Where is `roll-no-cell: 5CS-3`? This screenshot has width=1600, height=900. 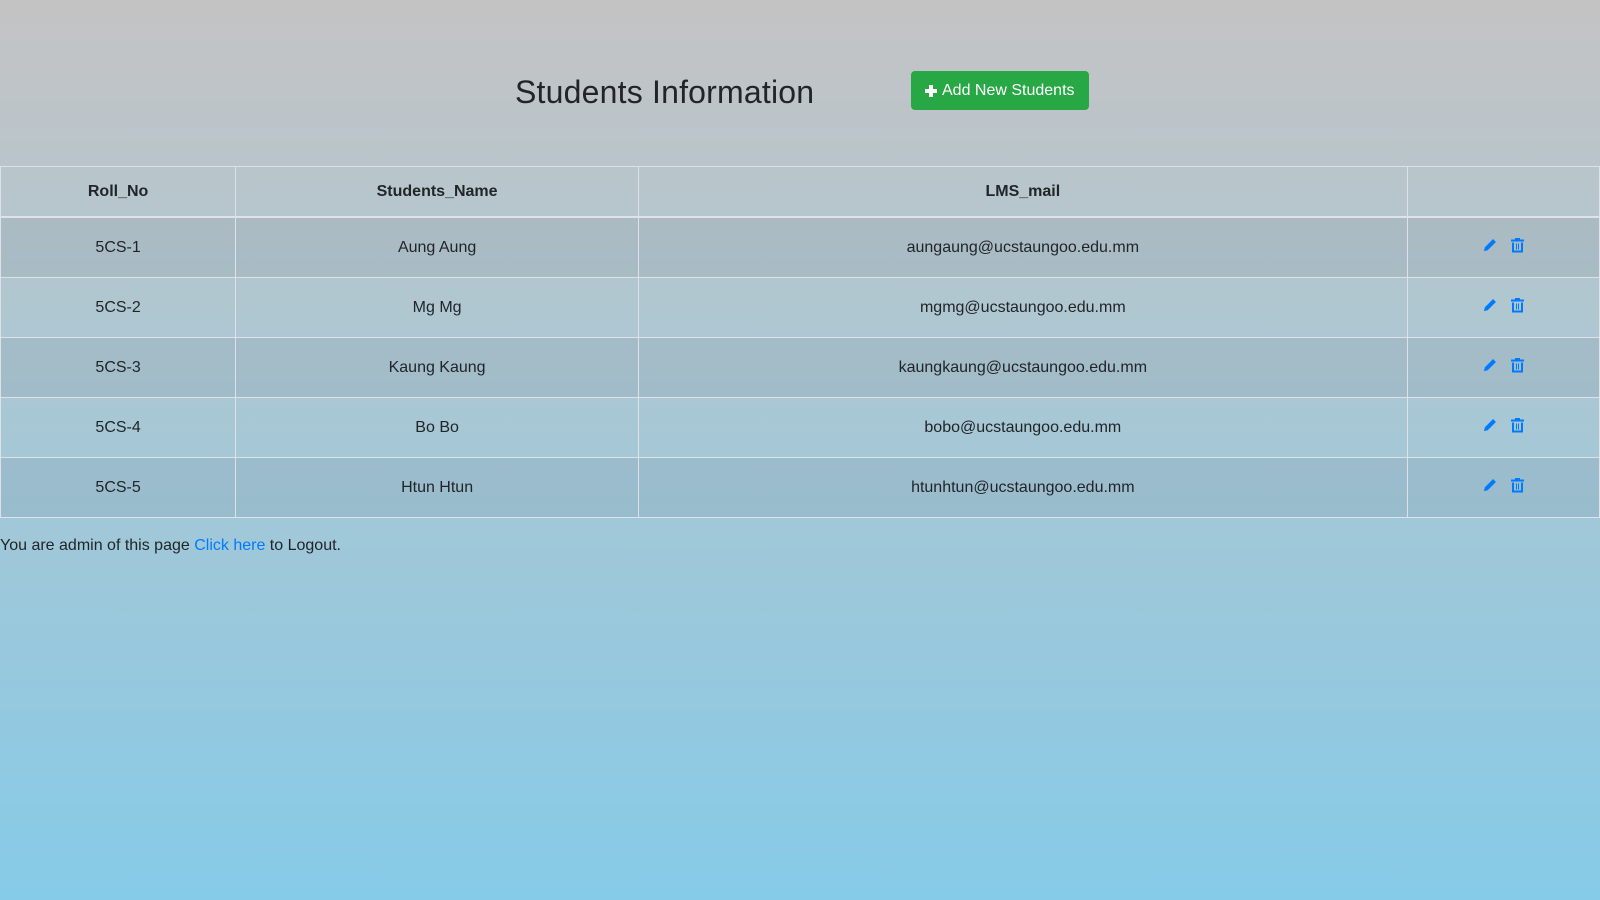
roll-no-cell: 5CS-3 is located at coordinates (118, 367).